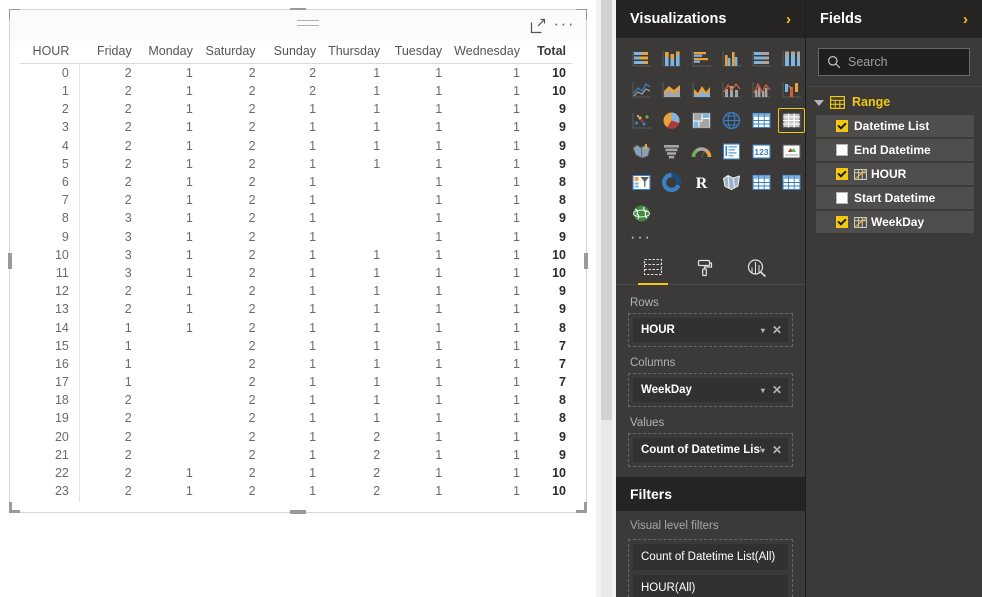  What do you see at coordinates (701, 182) in the screenshot?
I see `r-script-visual-icon: R` at bounding box center [701, 182].